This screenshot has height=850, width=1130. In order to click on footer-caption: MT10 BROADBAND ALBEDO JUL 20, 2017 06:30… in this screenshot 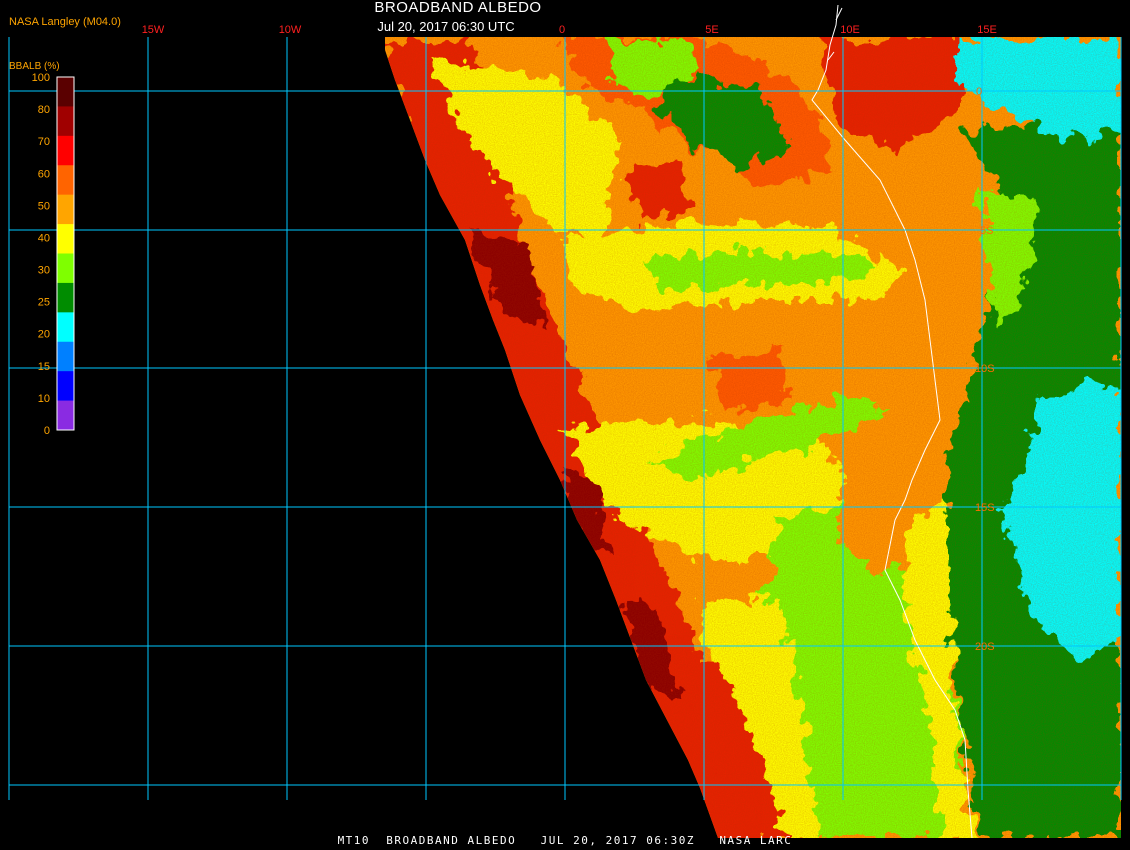, I will do `click(565, 840)`.